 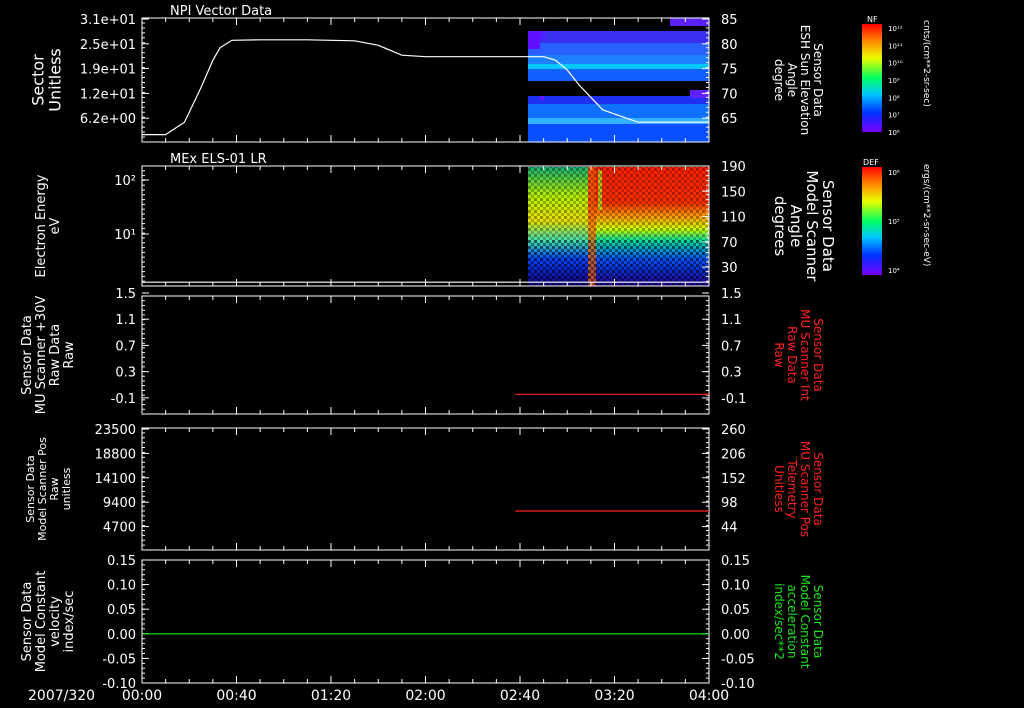 What do you see at coordinates (926, 63) in the screenshot?
I see `nf-colorbar-units: cnts/(cm**2-sr-sec)` at bounding box center [926, 63].